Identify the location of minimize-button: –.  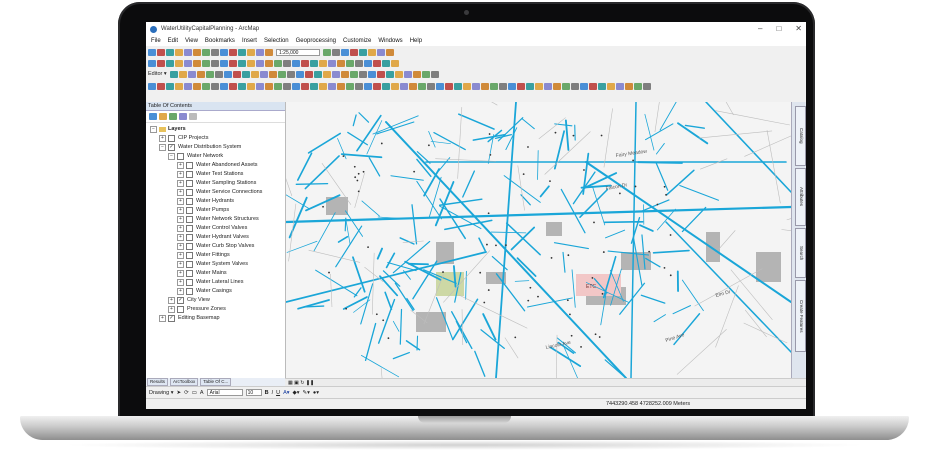
(760, 28).